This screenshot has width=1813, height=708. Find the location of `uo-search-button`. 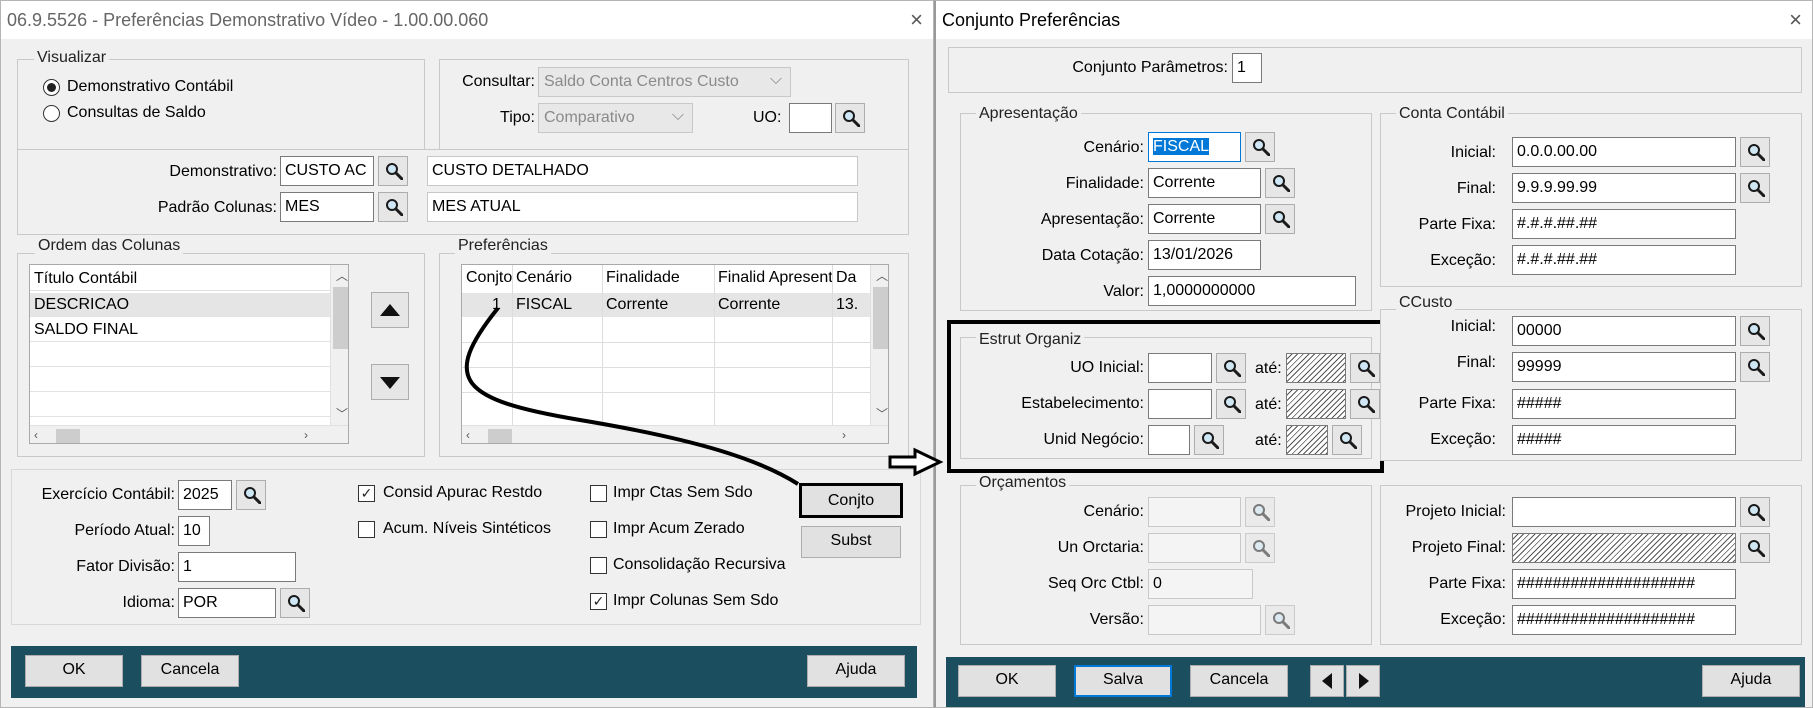

uo-search-button is located at coordinates (850, 118).